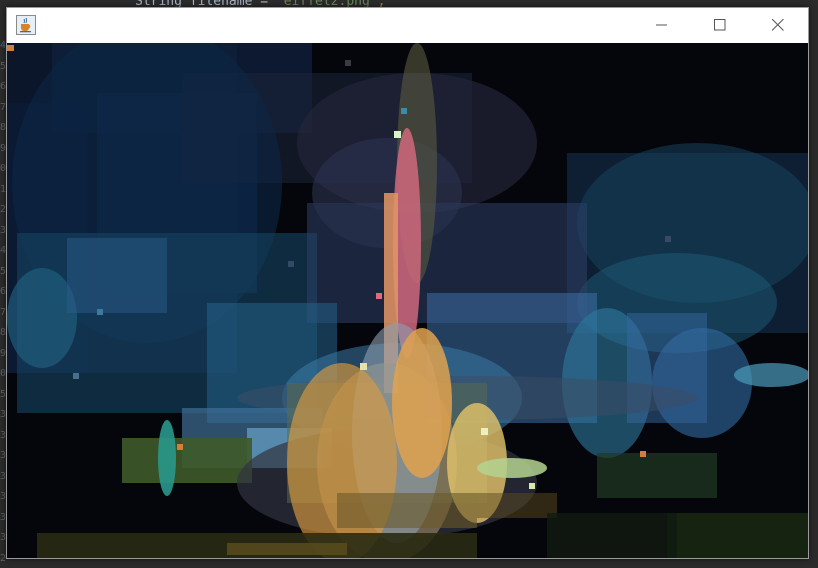  What do you see at coordinates (407, 25) in the screenshot?
I see `window-title-bar` at bounding box center [407, 25].